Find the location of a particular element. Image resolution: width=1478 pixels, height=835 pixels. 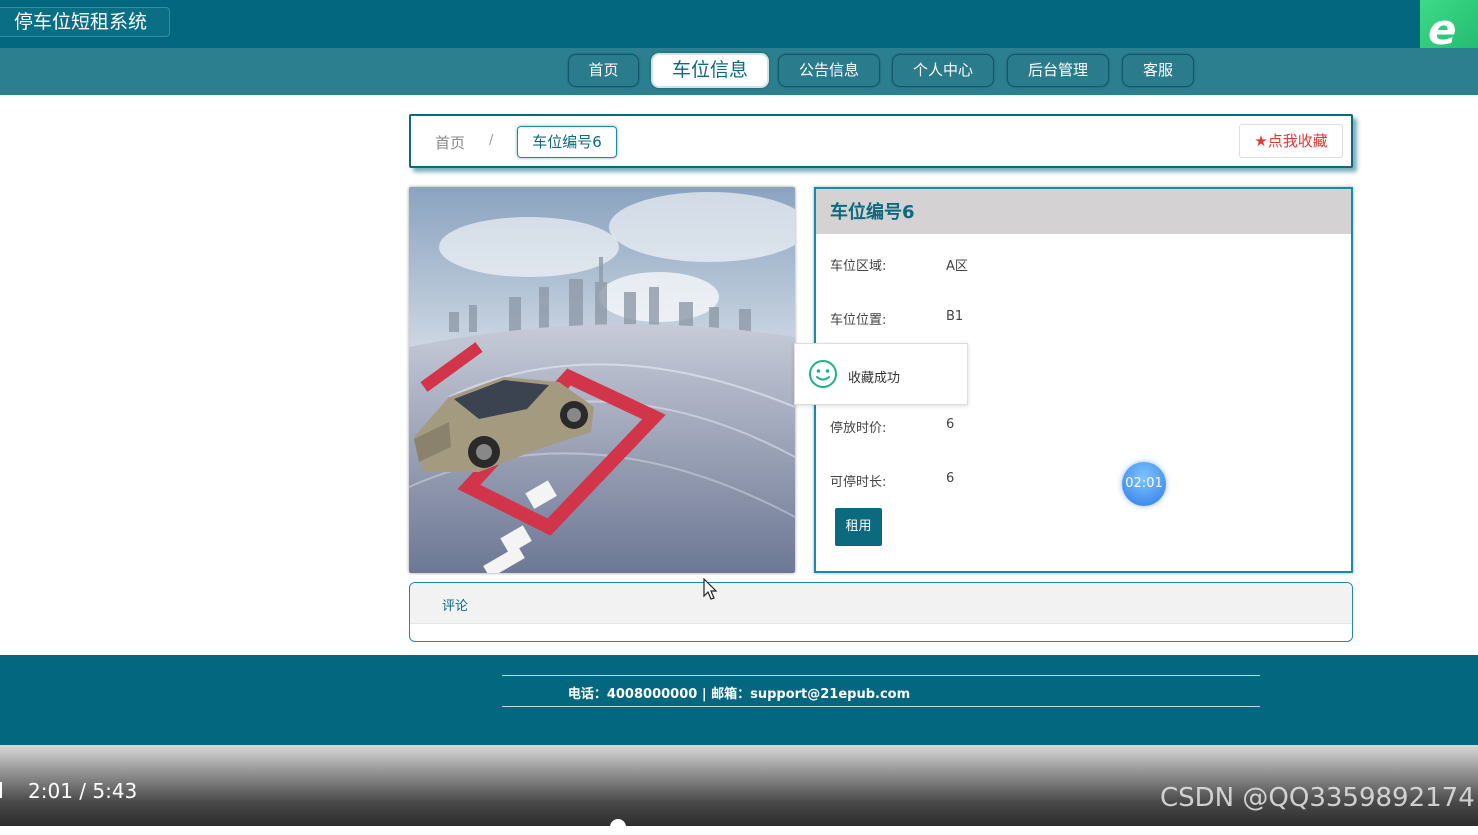

favorite-label: 点我收藏 is located at coordinates (1297, 141).